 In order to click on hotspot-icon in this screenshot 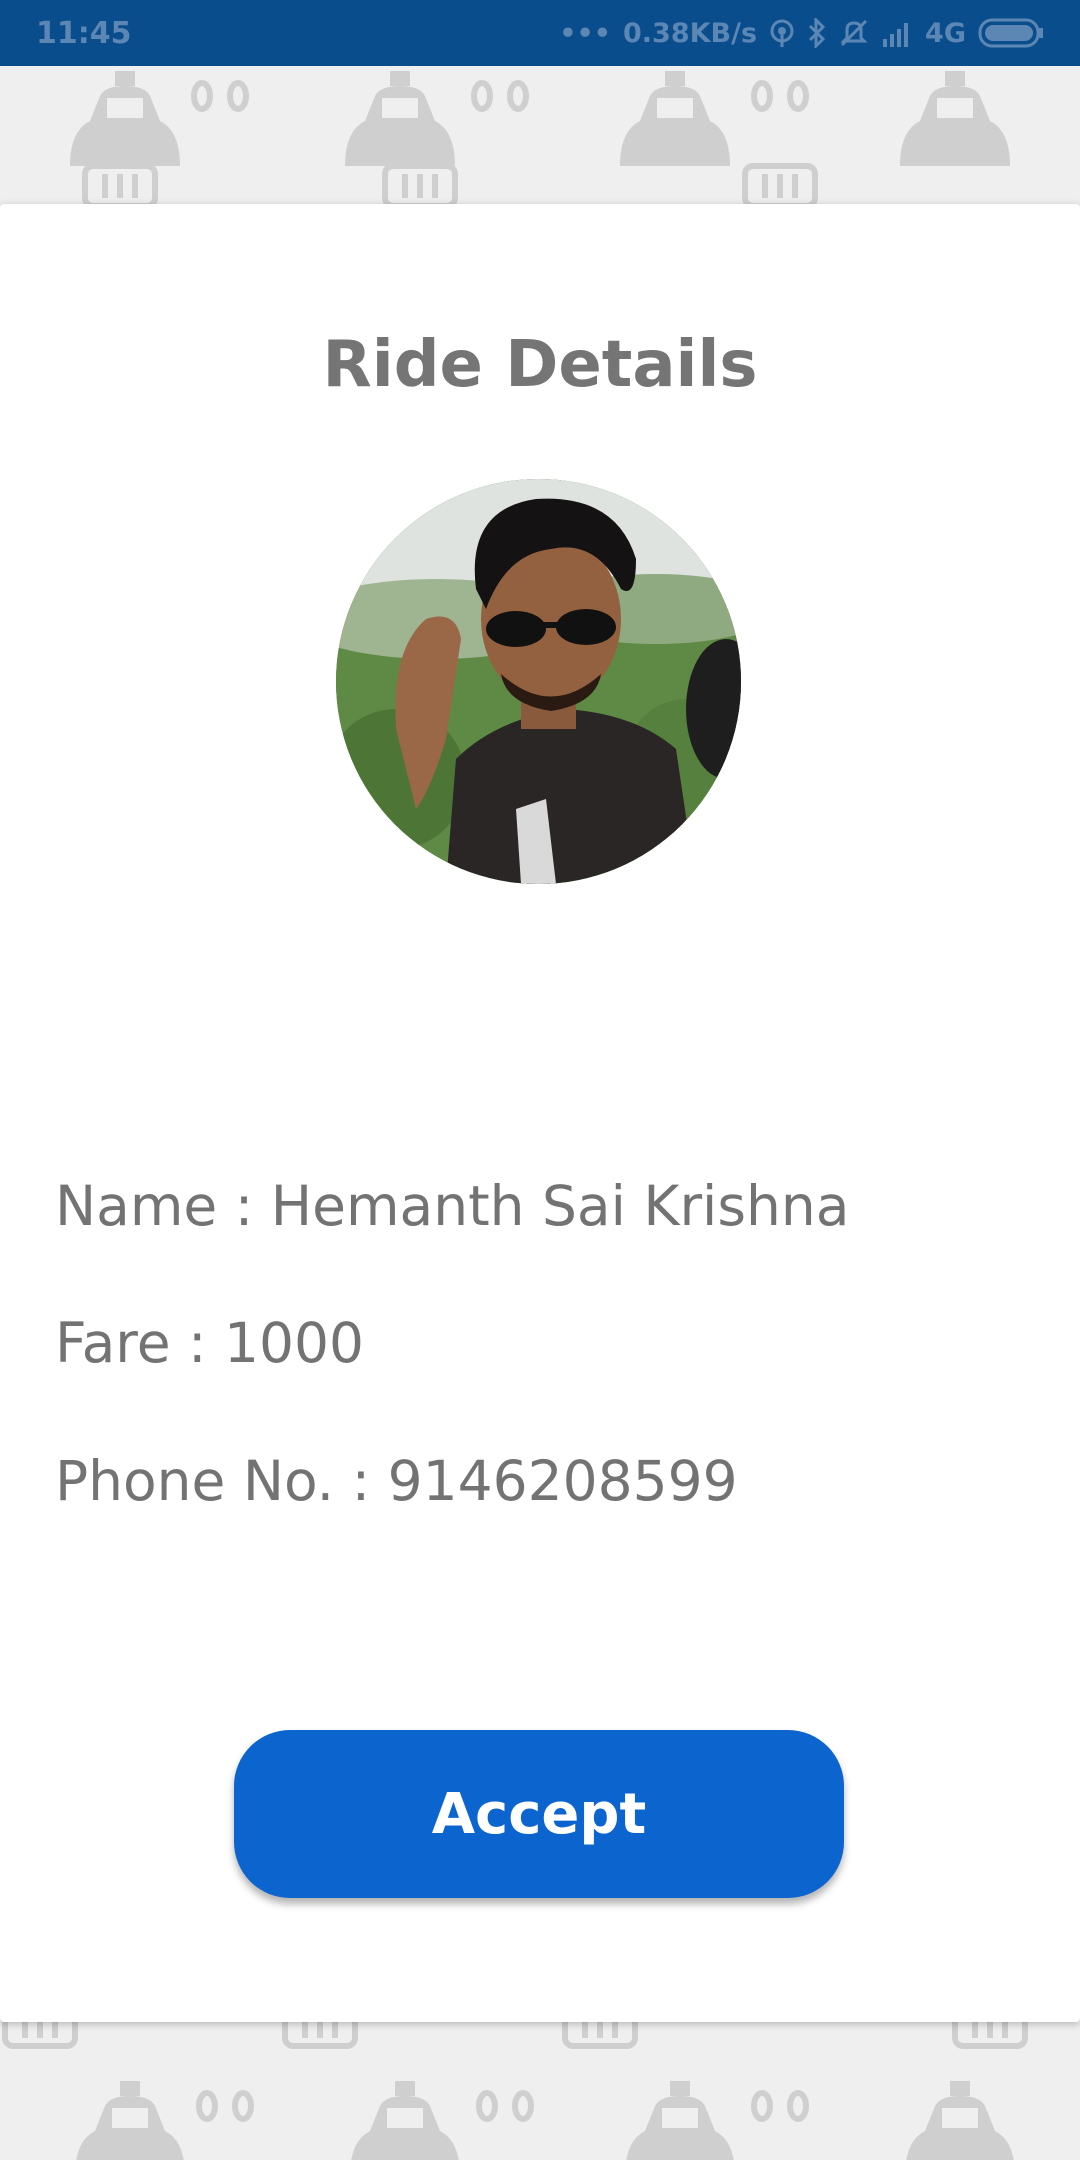, I will do `click(782, 33)`.